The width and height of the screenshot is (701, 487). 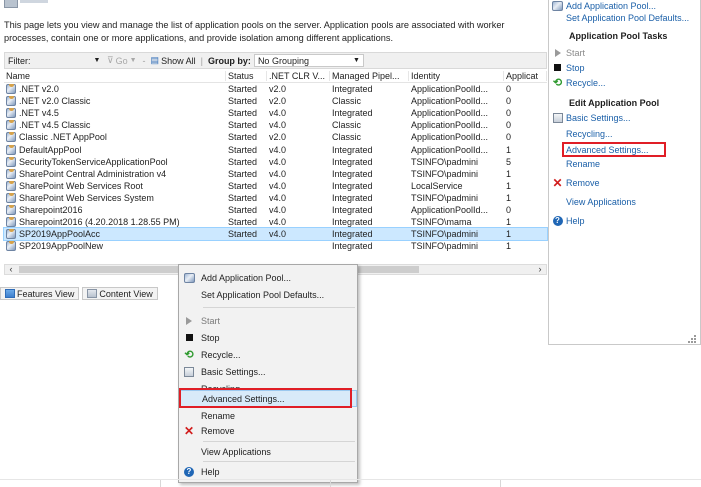 What do you see at coordinates (509, 149) in the screenshot?
I see `cell-apps: 1` at bounding box center [509, 149].